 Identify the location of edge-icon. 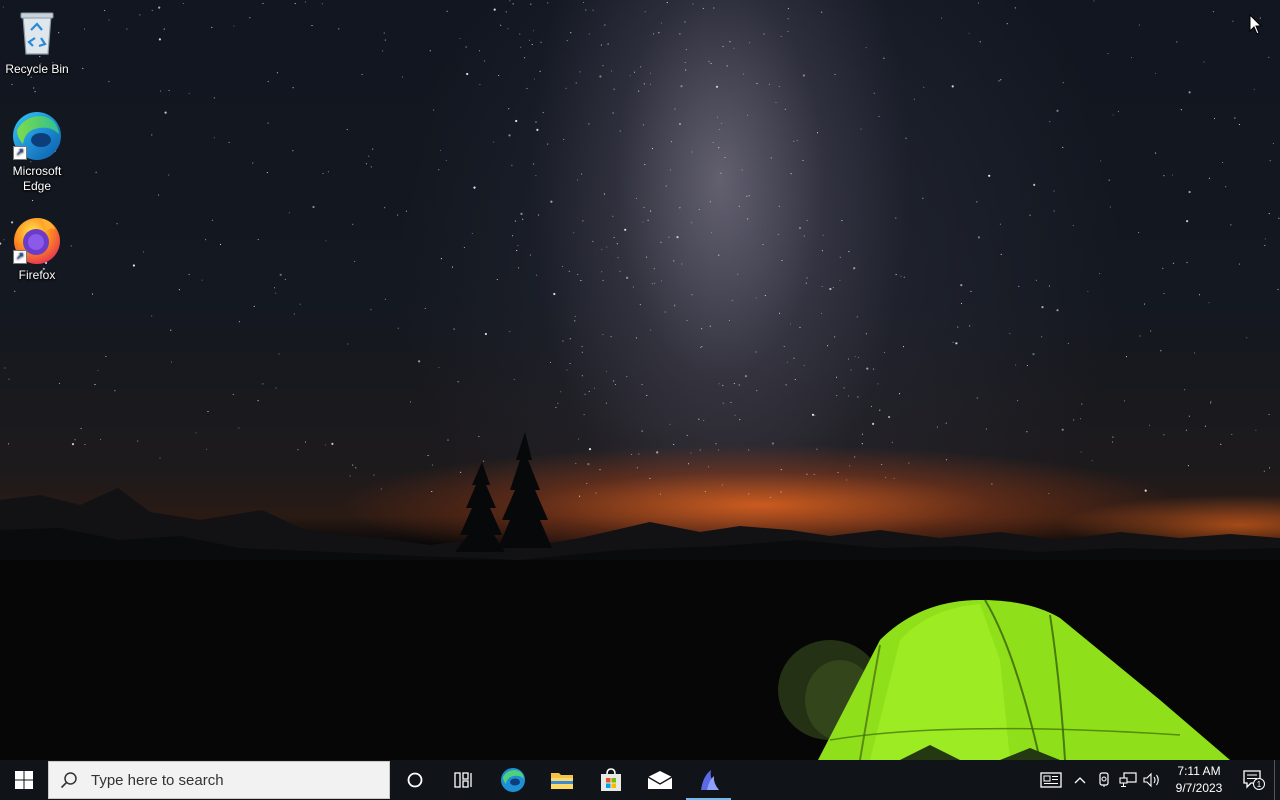
(512, 780).